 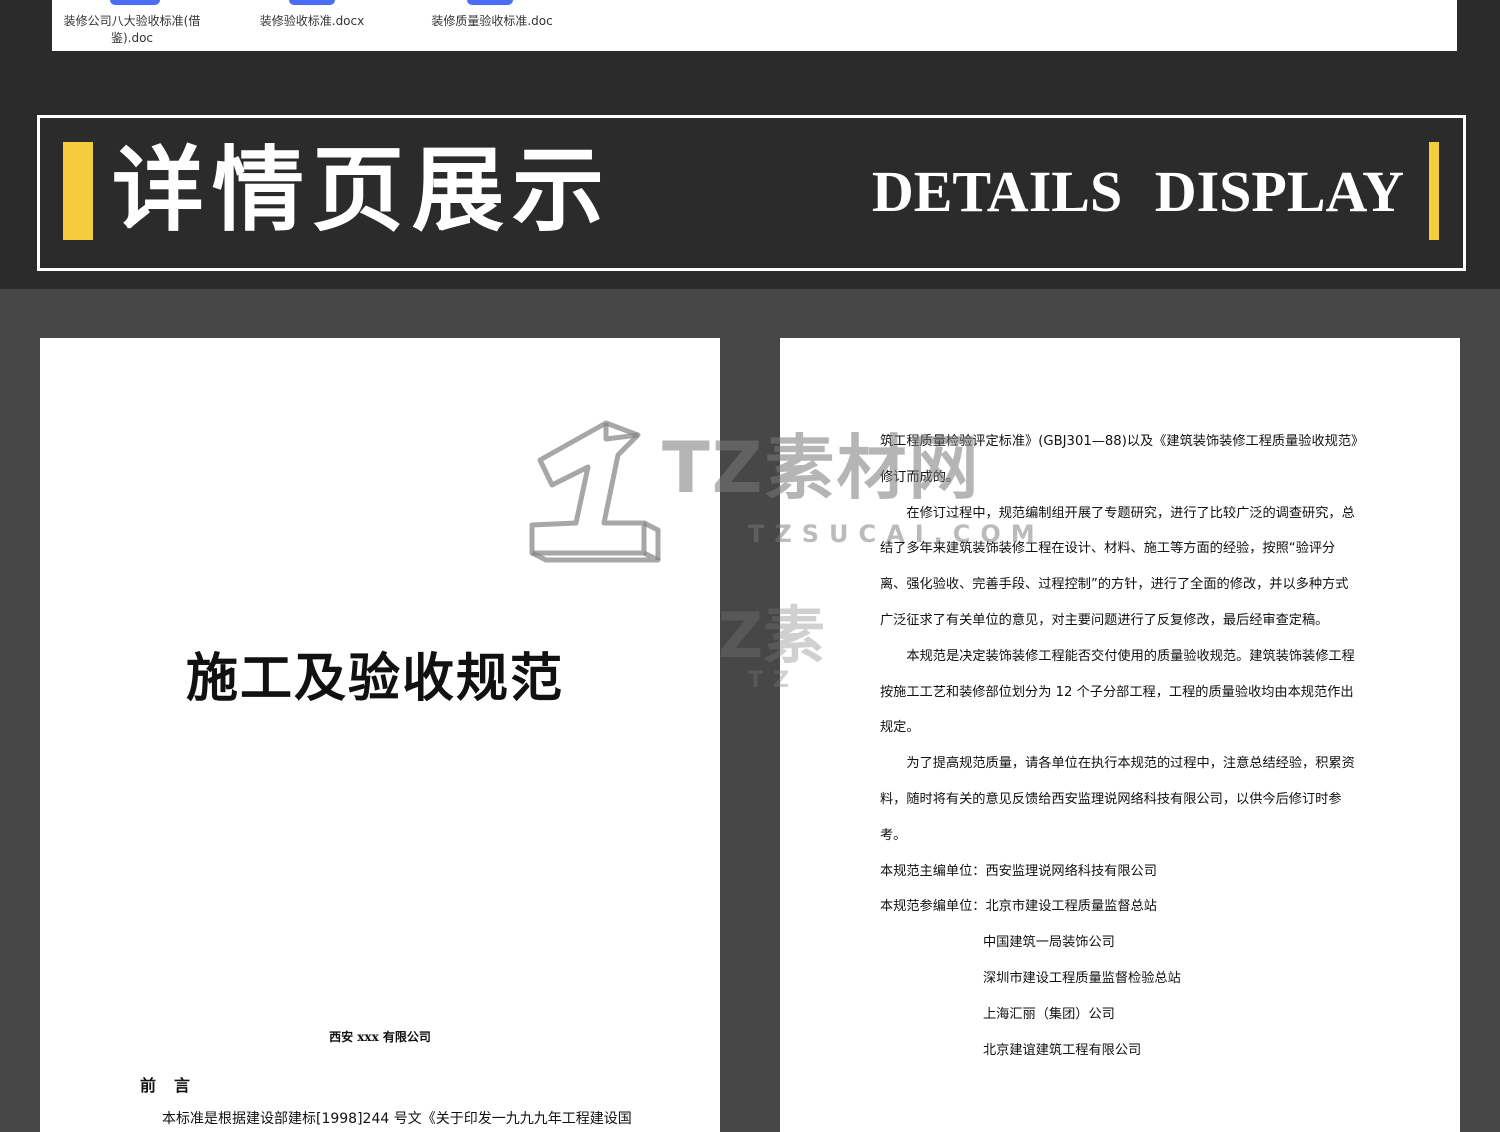 I want to click on watermark-ghost: Z素, so click(x=771, y=635).